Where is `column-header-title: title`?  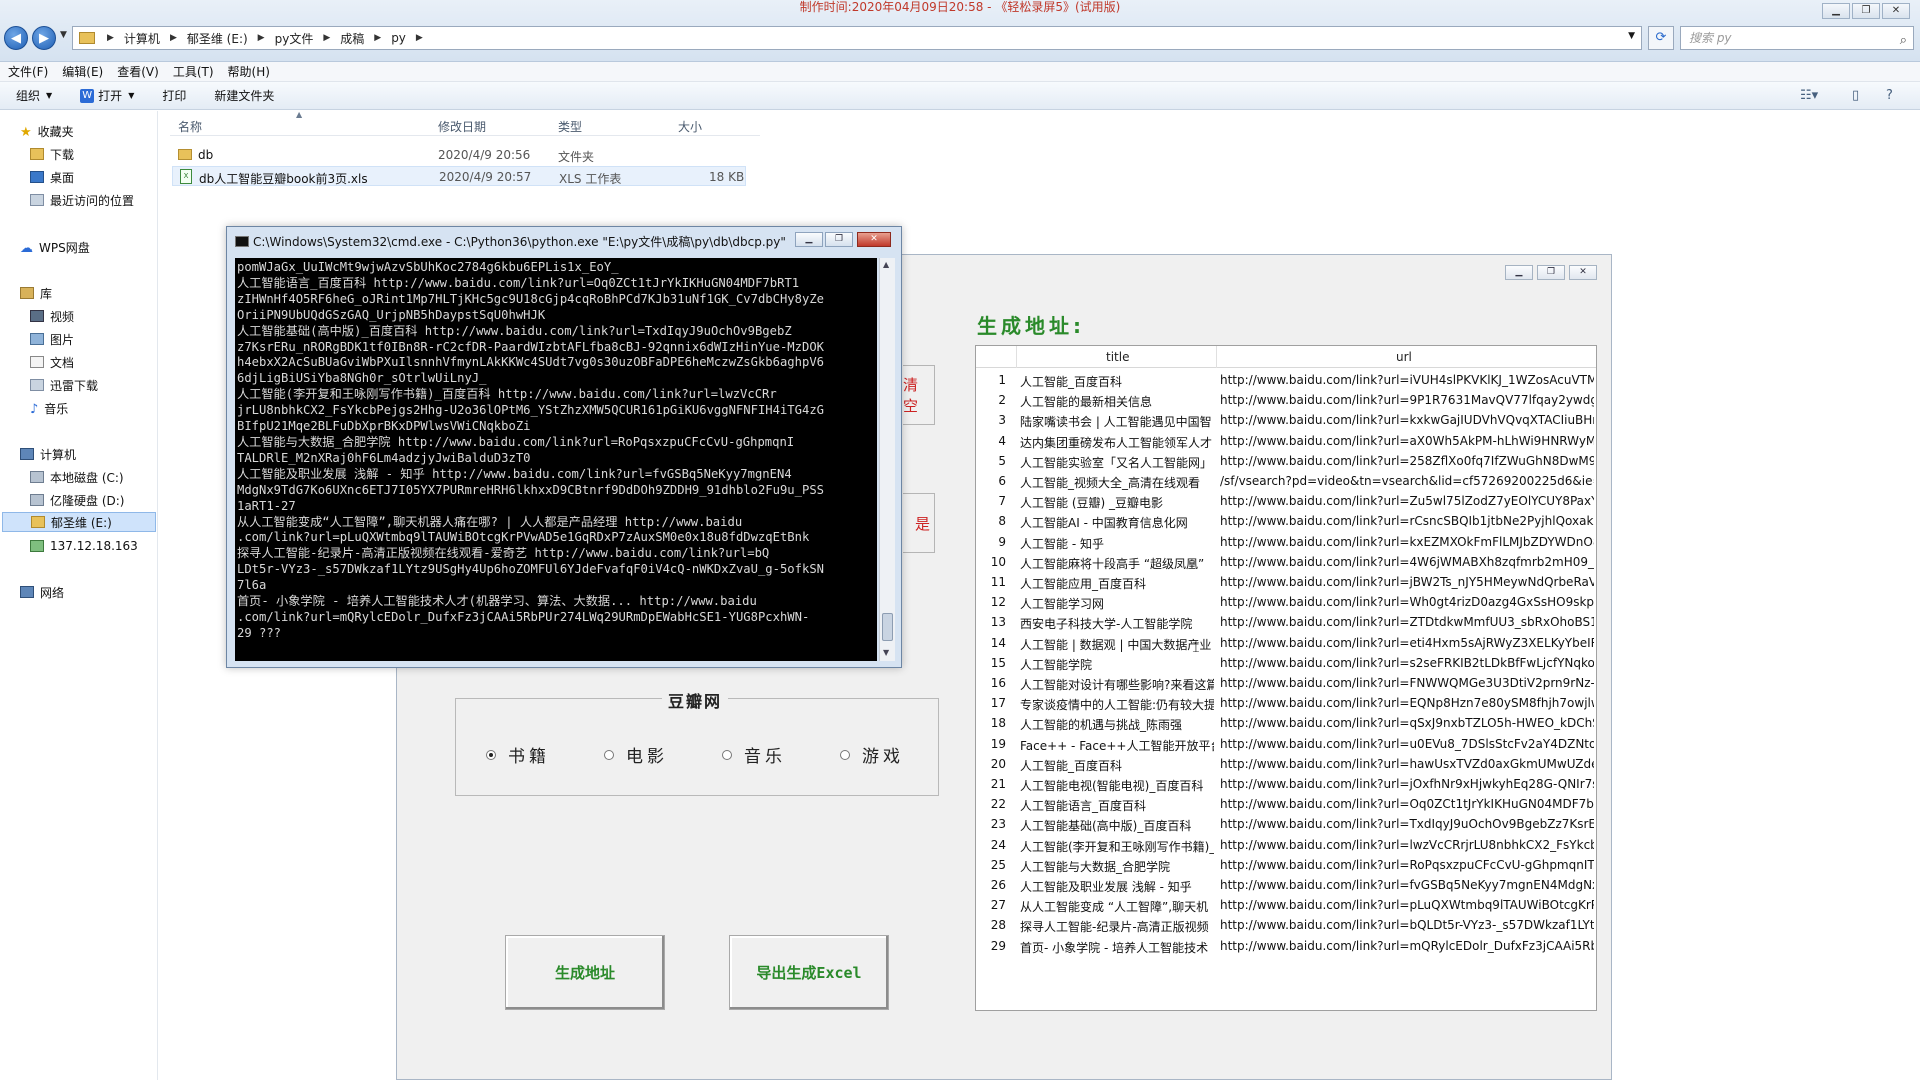
column-header-title: title is located at coordinates (1117, 357).